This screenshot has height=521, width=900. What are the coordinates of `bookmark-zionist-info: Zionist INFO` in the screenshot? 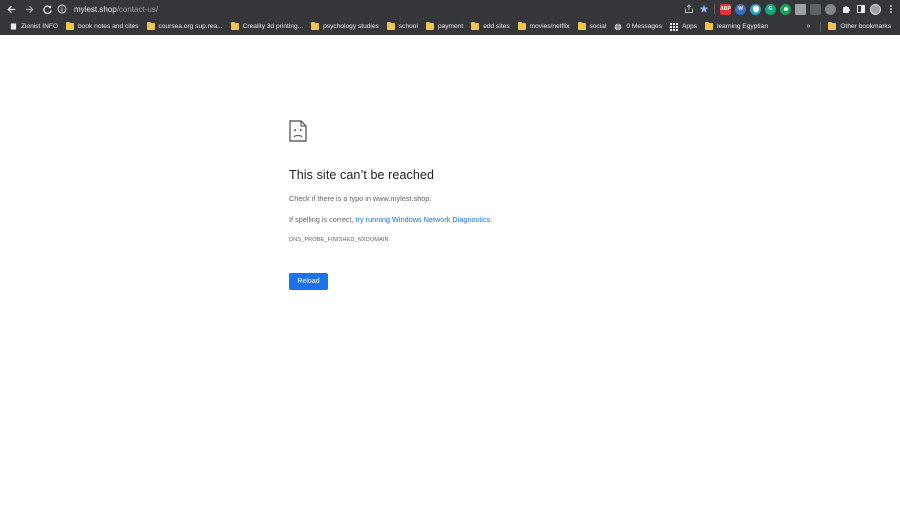 It's located at (34, 27).